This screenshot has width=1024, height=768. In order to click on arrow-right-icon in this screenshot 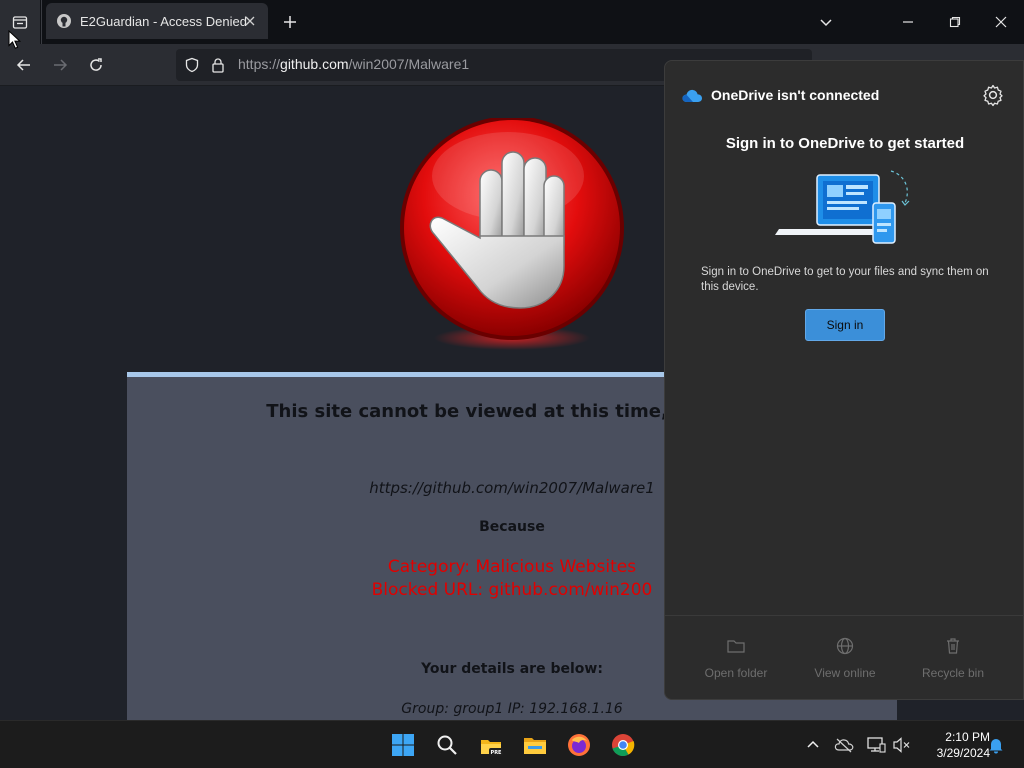, I will do `click(61, 65)`.